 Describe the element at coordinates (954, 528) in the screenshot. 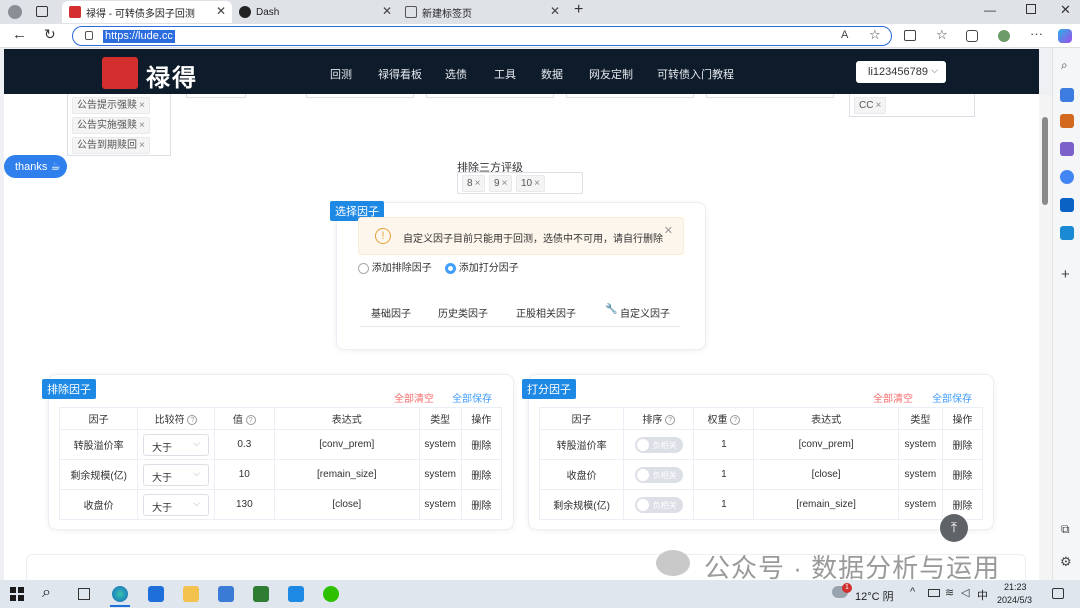

I see `back-to-top-button: ⤒` at that location.